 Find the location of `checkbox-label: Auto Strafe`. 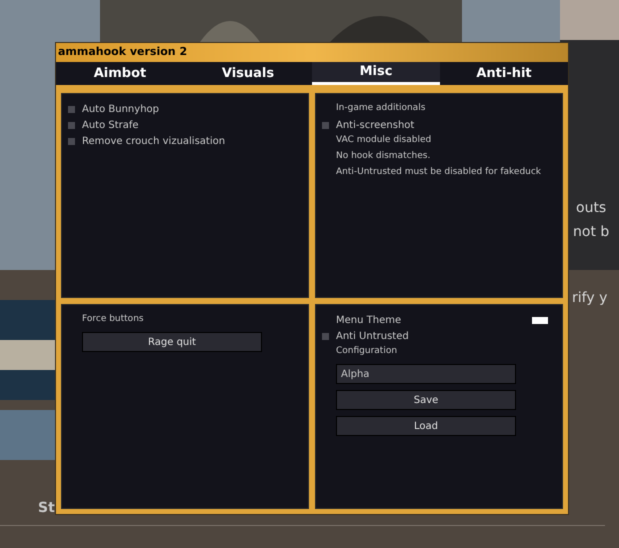

checkbox-label: Auto Strafe is located at coordinates (110, 125).